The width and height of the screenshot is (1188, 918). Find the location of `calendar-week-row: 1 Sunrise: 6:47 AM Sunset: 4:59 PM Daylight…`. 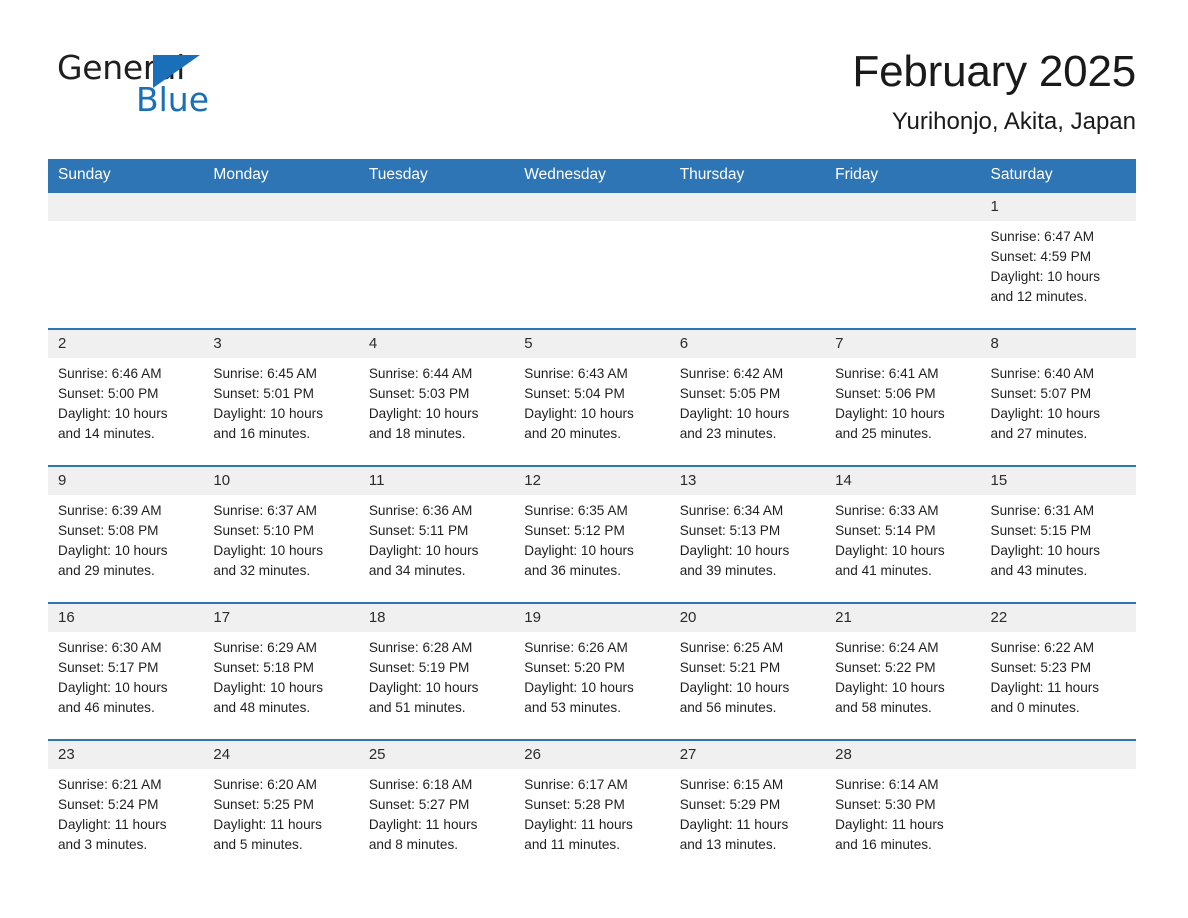

calendar-week-row: 1 Sunrise: 6:47 AM Sunset: 4:59 PM Daylight… is located at coordinates (592, 260).